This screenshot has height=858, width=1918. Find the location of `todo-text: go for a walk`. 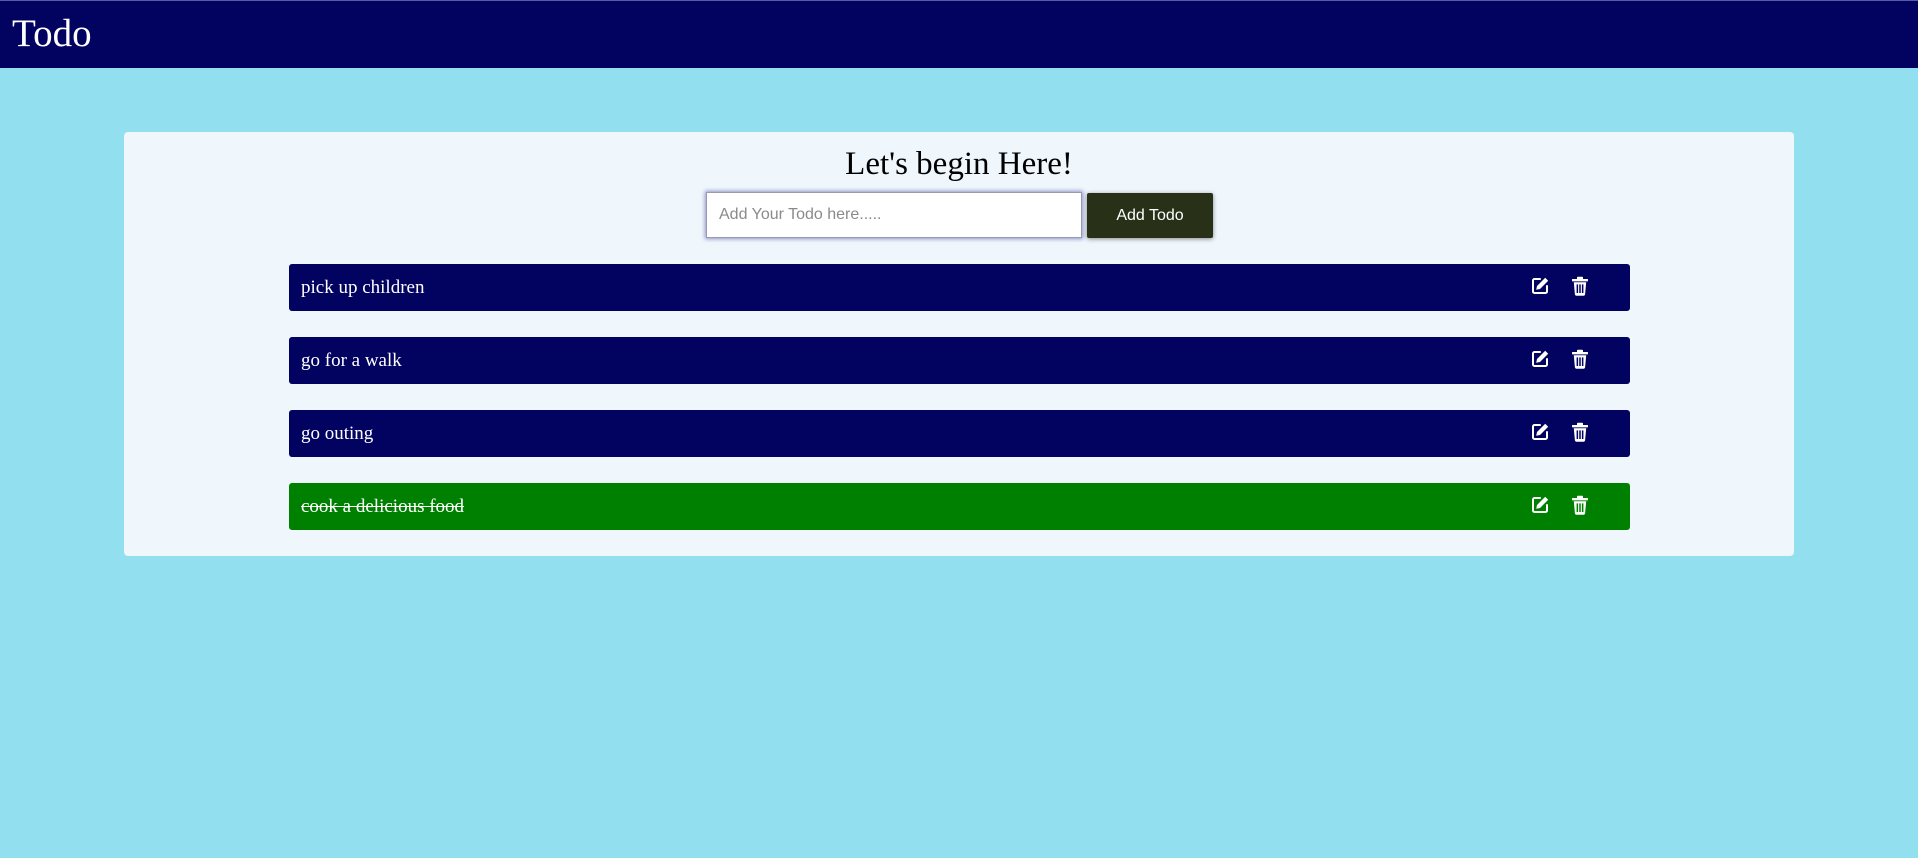

todo-text: go for a walk is located at coordinates (351, 360).